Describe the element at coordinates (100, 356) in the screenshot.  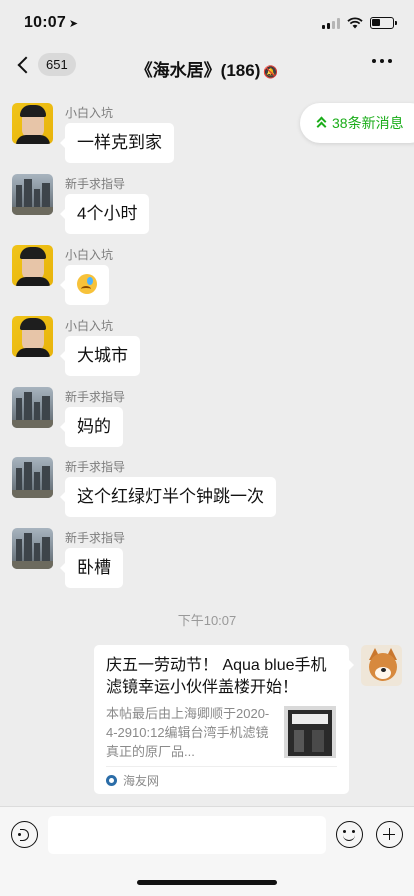
I see `message-bubble: 大城市` at that location.